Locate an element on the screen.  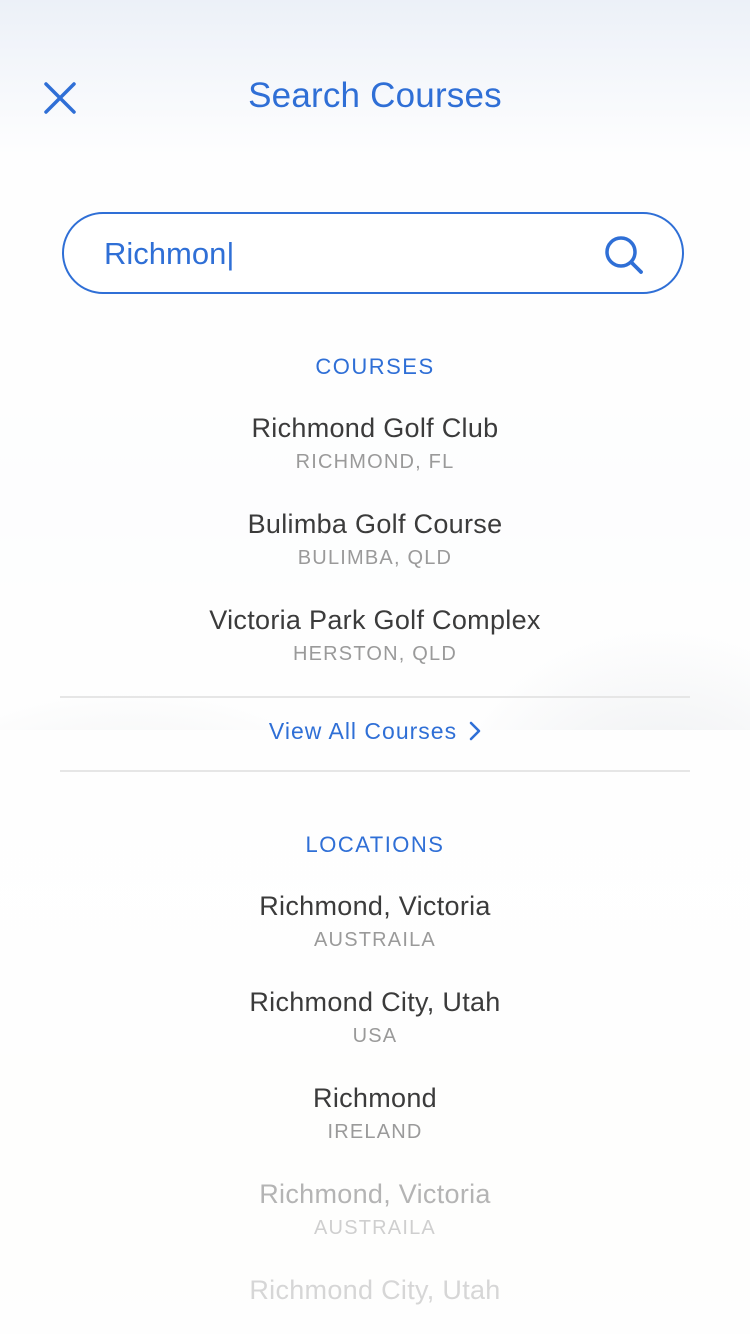
locations-heading: LOCATIONS is located at coordinates (375, 844).